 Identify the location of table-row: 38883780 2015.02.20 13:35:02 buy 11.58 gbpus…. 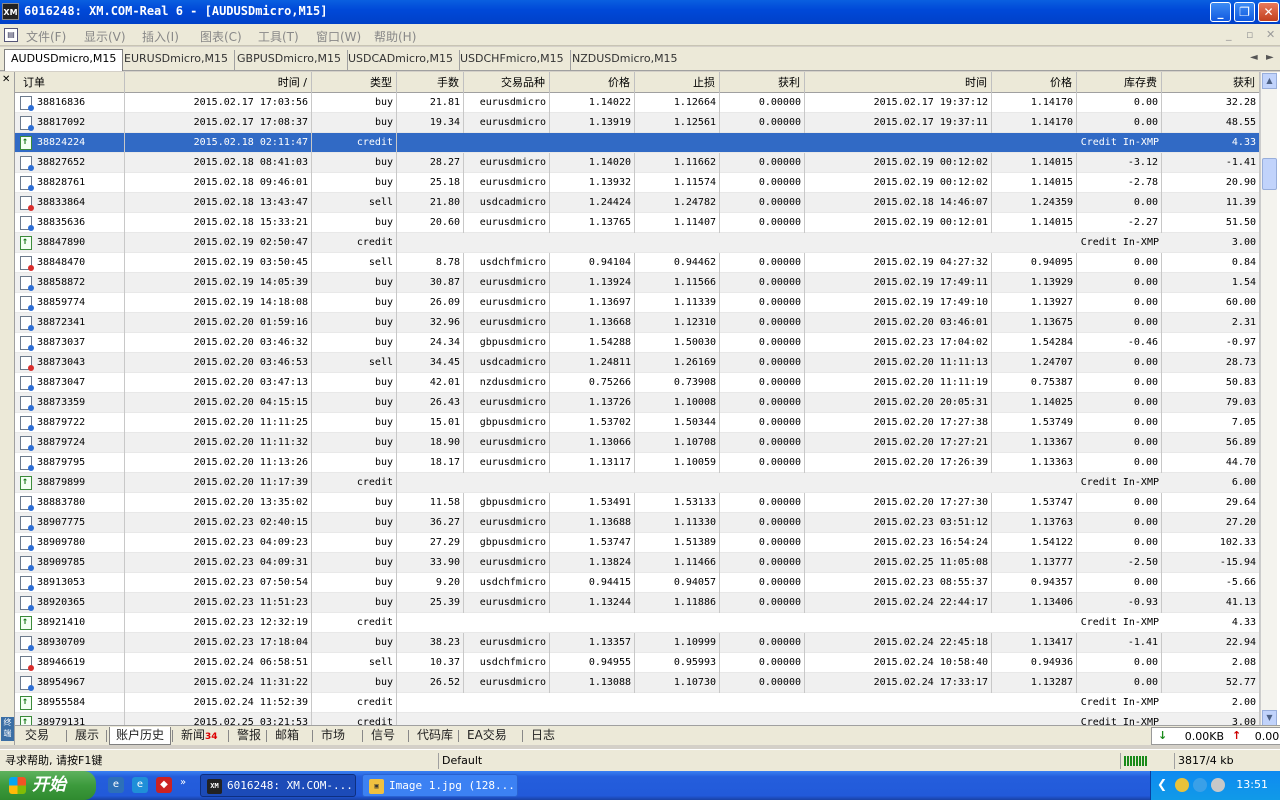
(637, 503).